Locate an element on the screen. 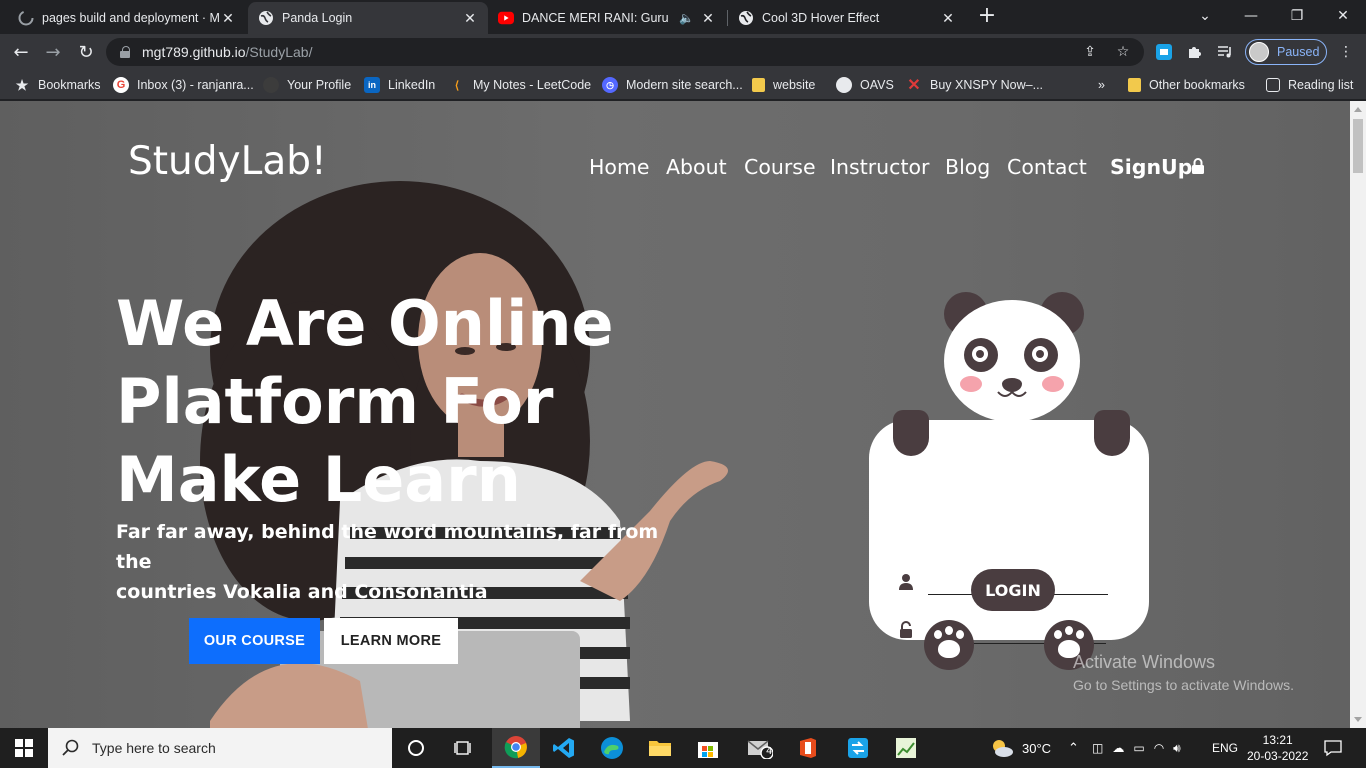  new-tab-button: + is located at coordinates (987, 16).